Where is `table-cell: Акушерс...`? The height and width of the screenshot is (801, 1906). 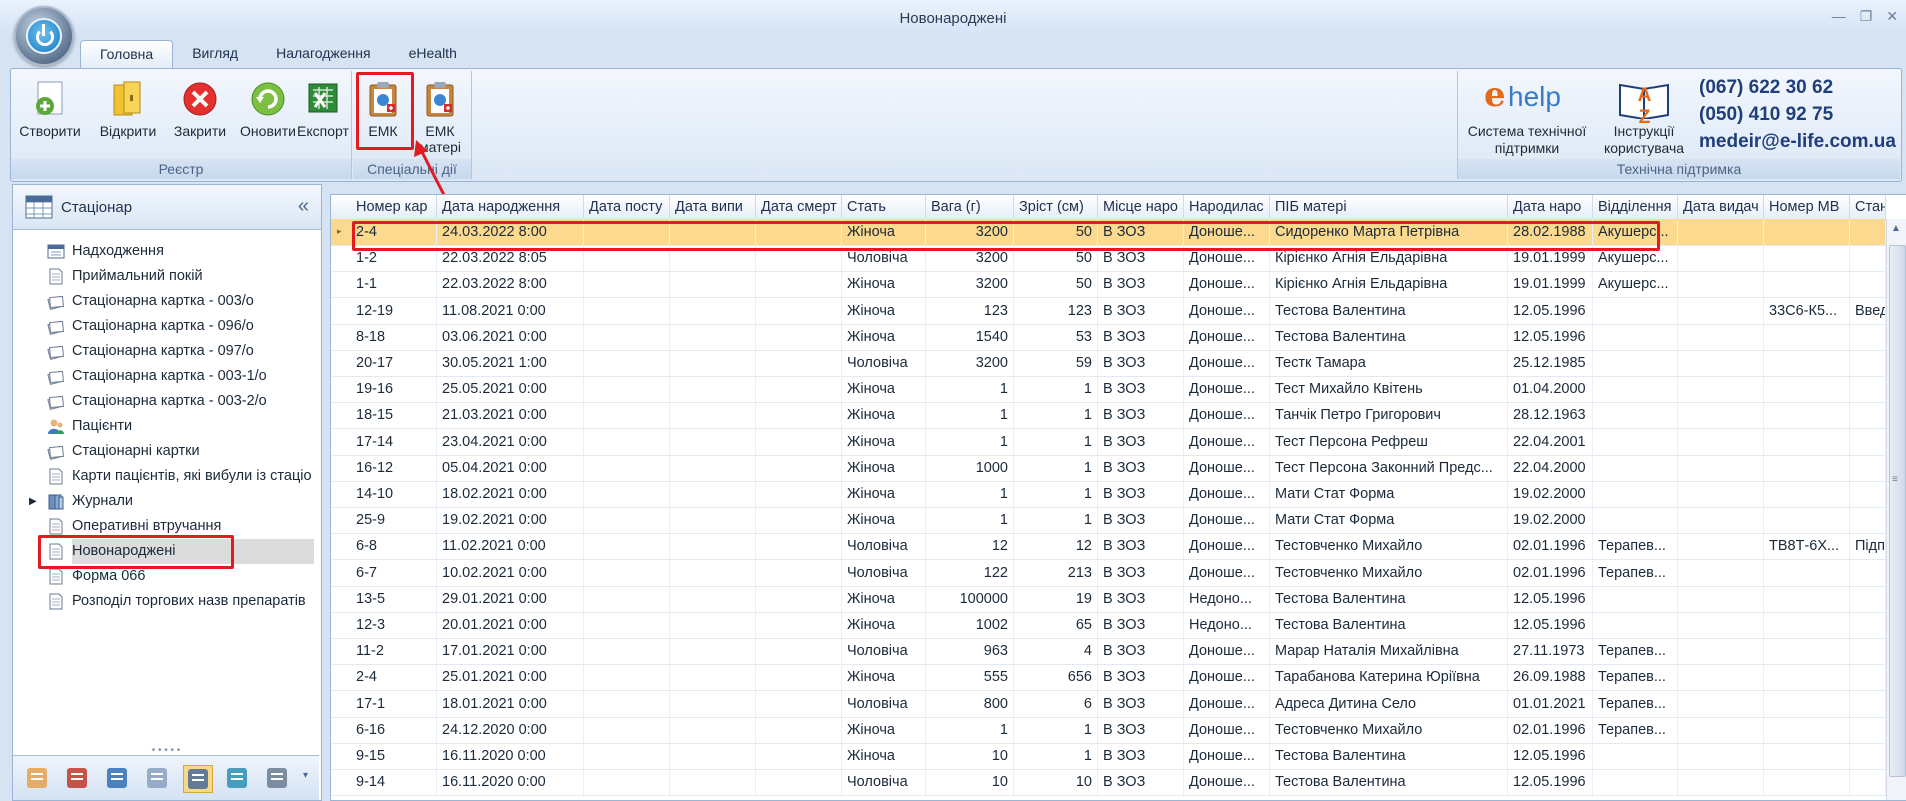
table-cell: Акушерс... is located at coordinates (1635, 284).